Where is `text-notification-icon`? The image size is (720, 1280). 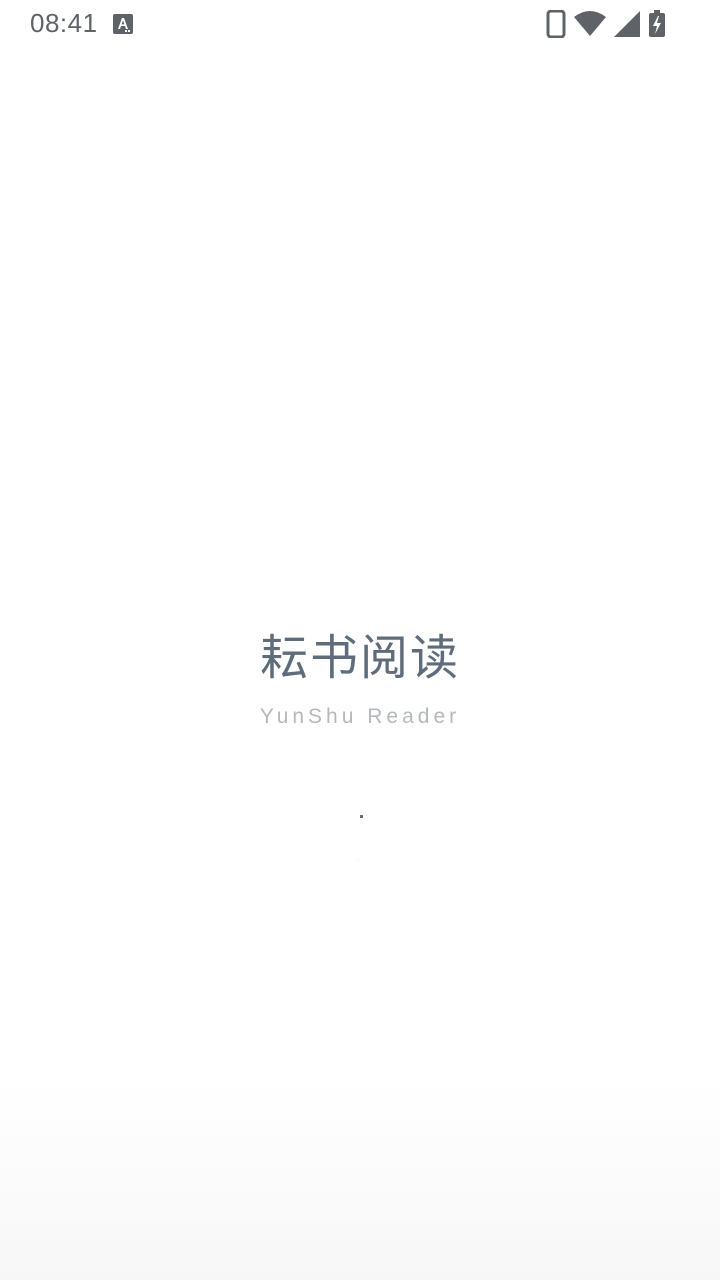 text-notification-icon is located at coordinates (123, 24).